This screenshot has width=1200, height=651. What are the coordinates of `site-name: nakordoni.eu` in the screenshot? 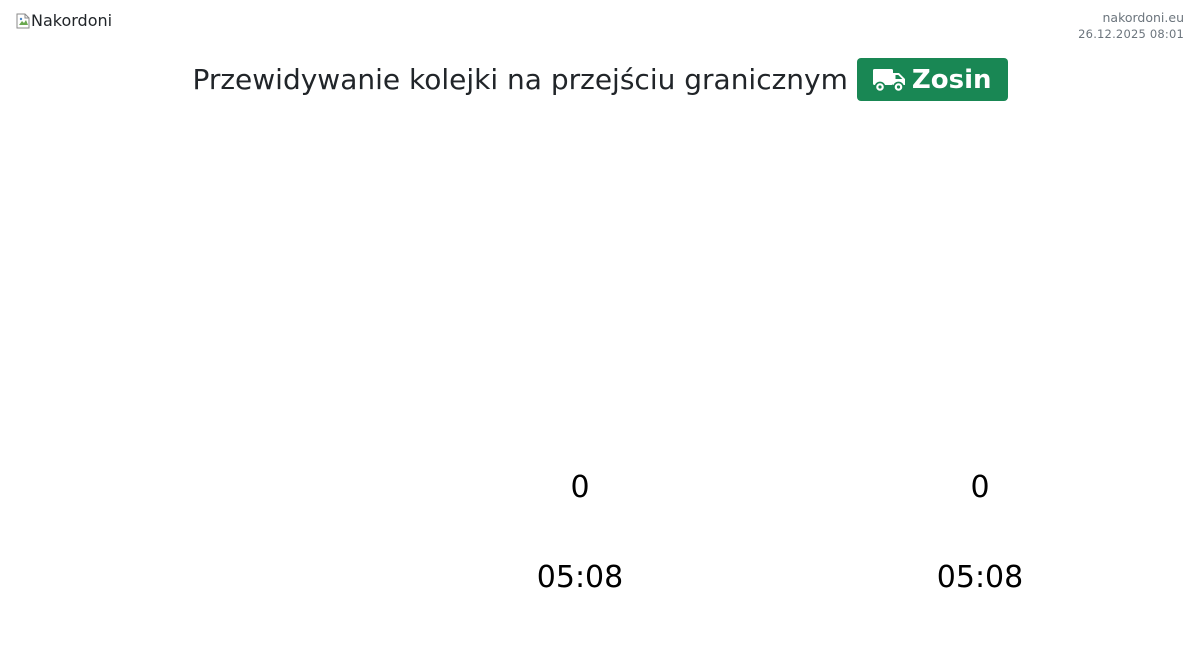 It's located at (1143, 17).